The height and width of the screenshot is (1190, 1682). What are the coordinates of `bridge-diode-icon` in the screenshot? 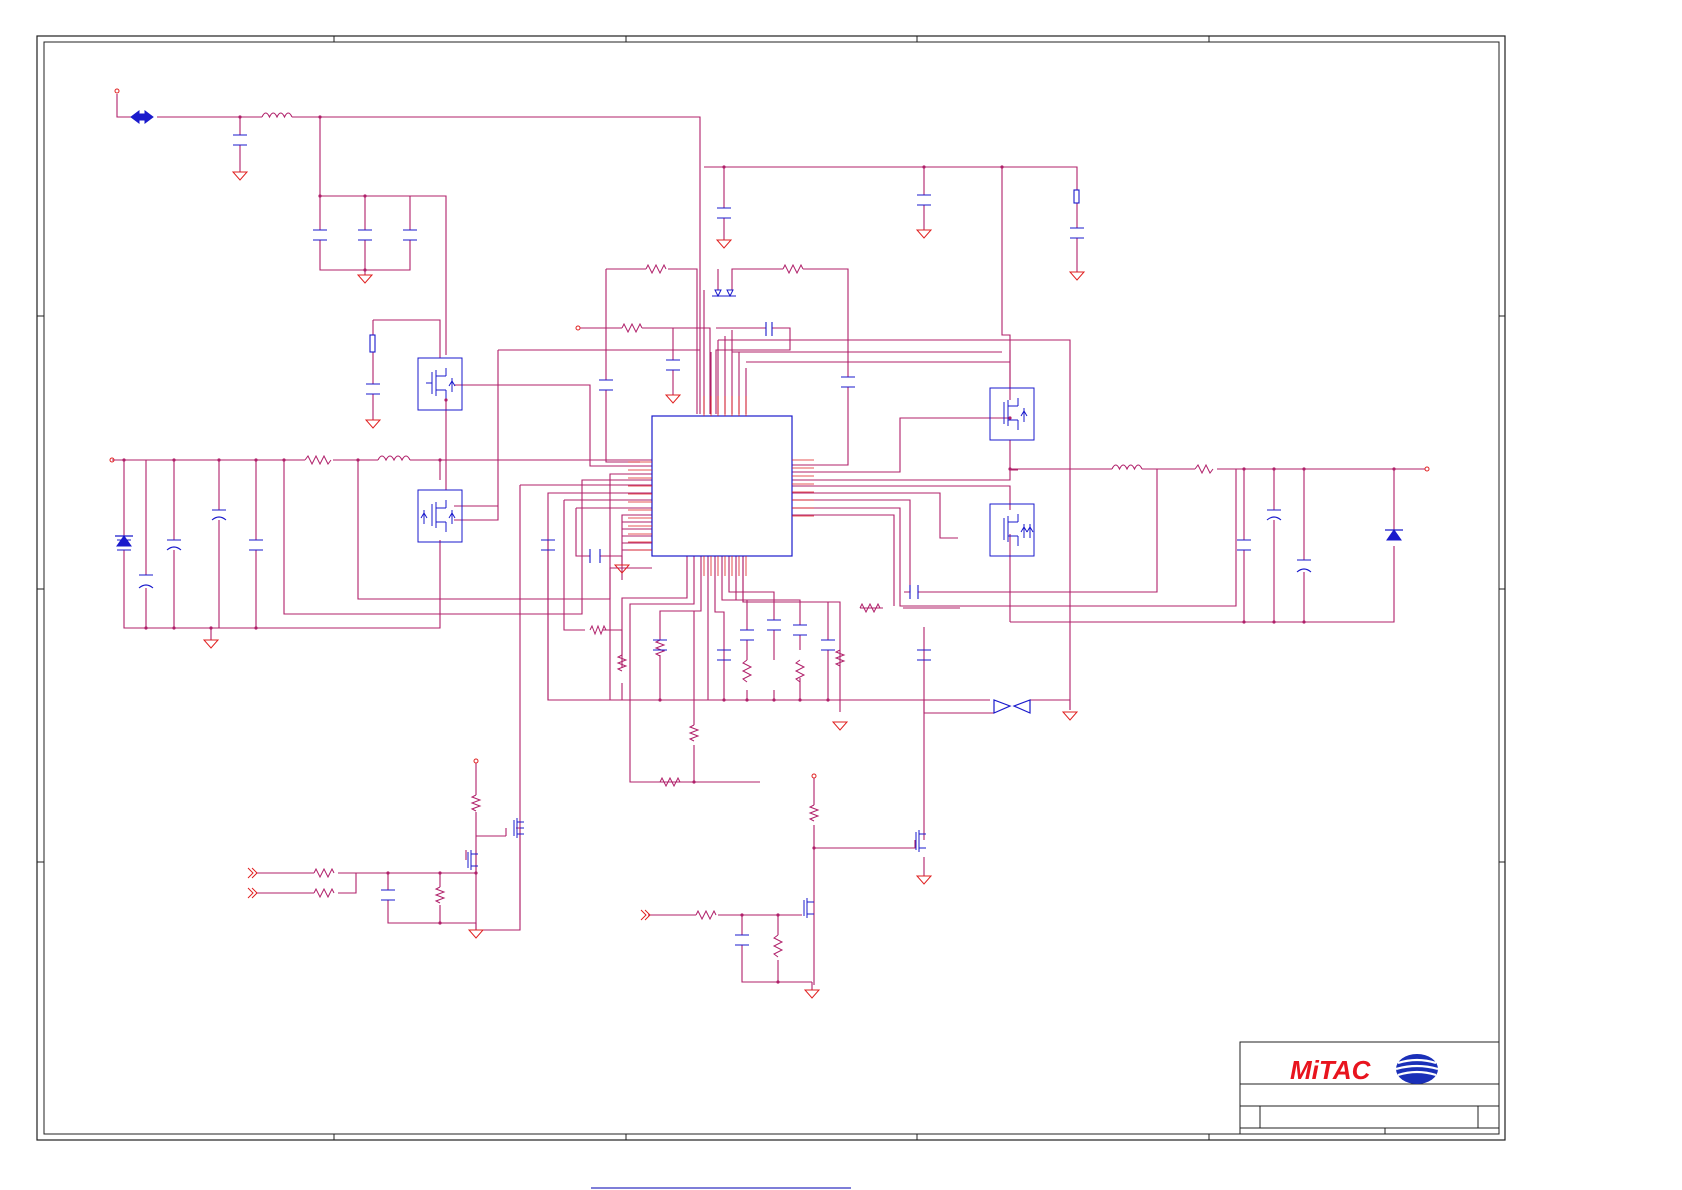 It's located at (1012, 706).